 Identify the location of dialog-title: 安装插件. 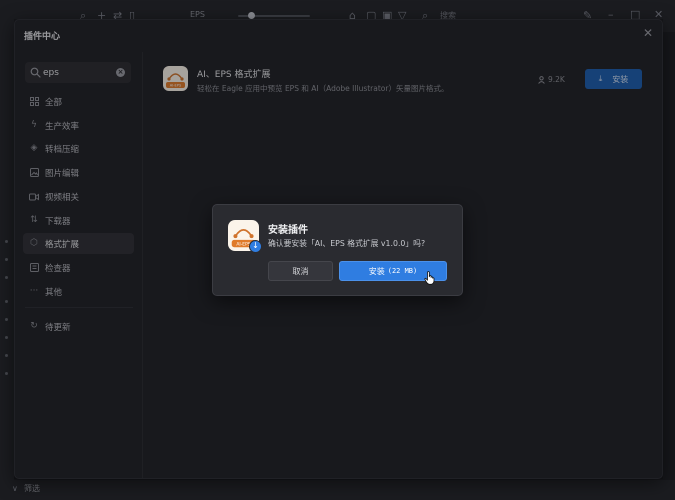
(288, 230).